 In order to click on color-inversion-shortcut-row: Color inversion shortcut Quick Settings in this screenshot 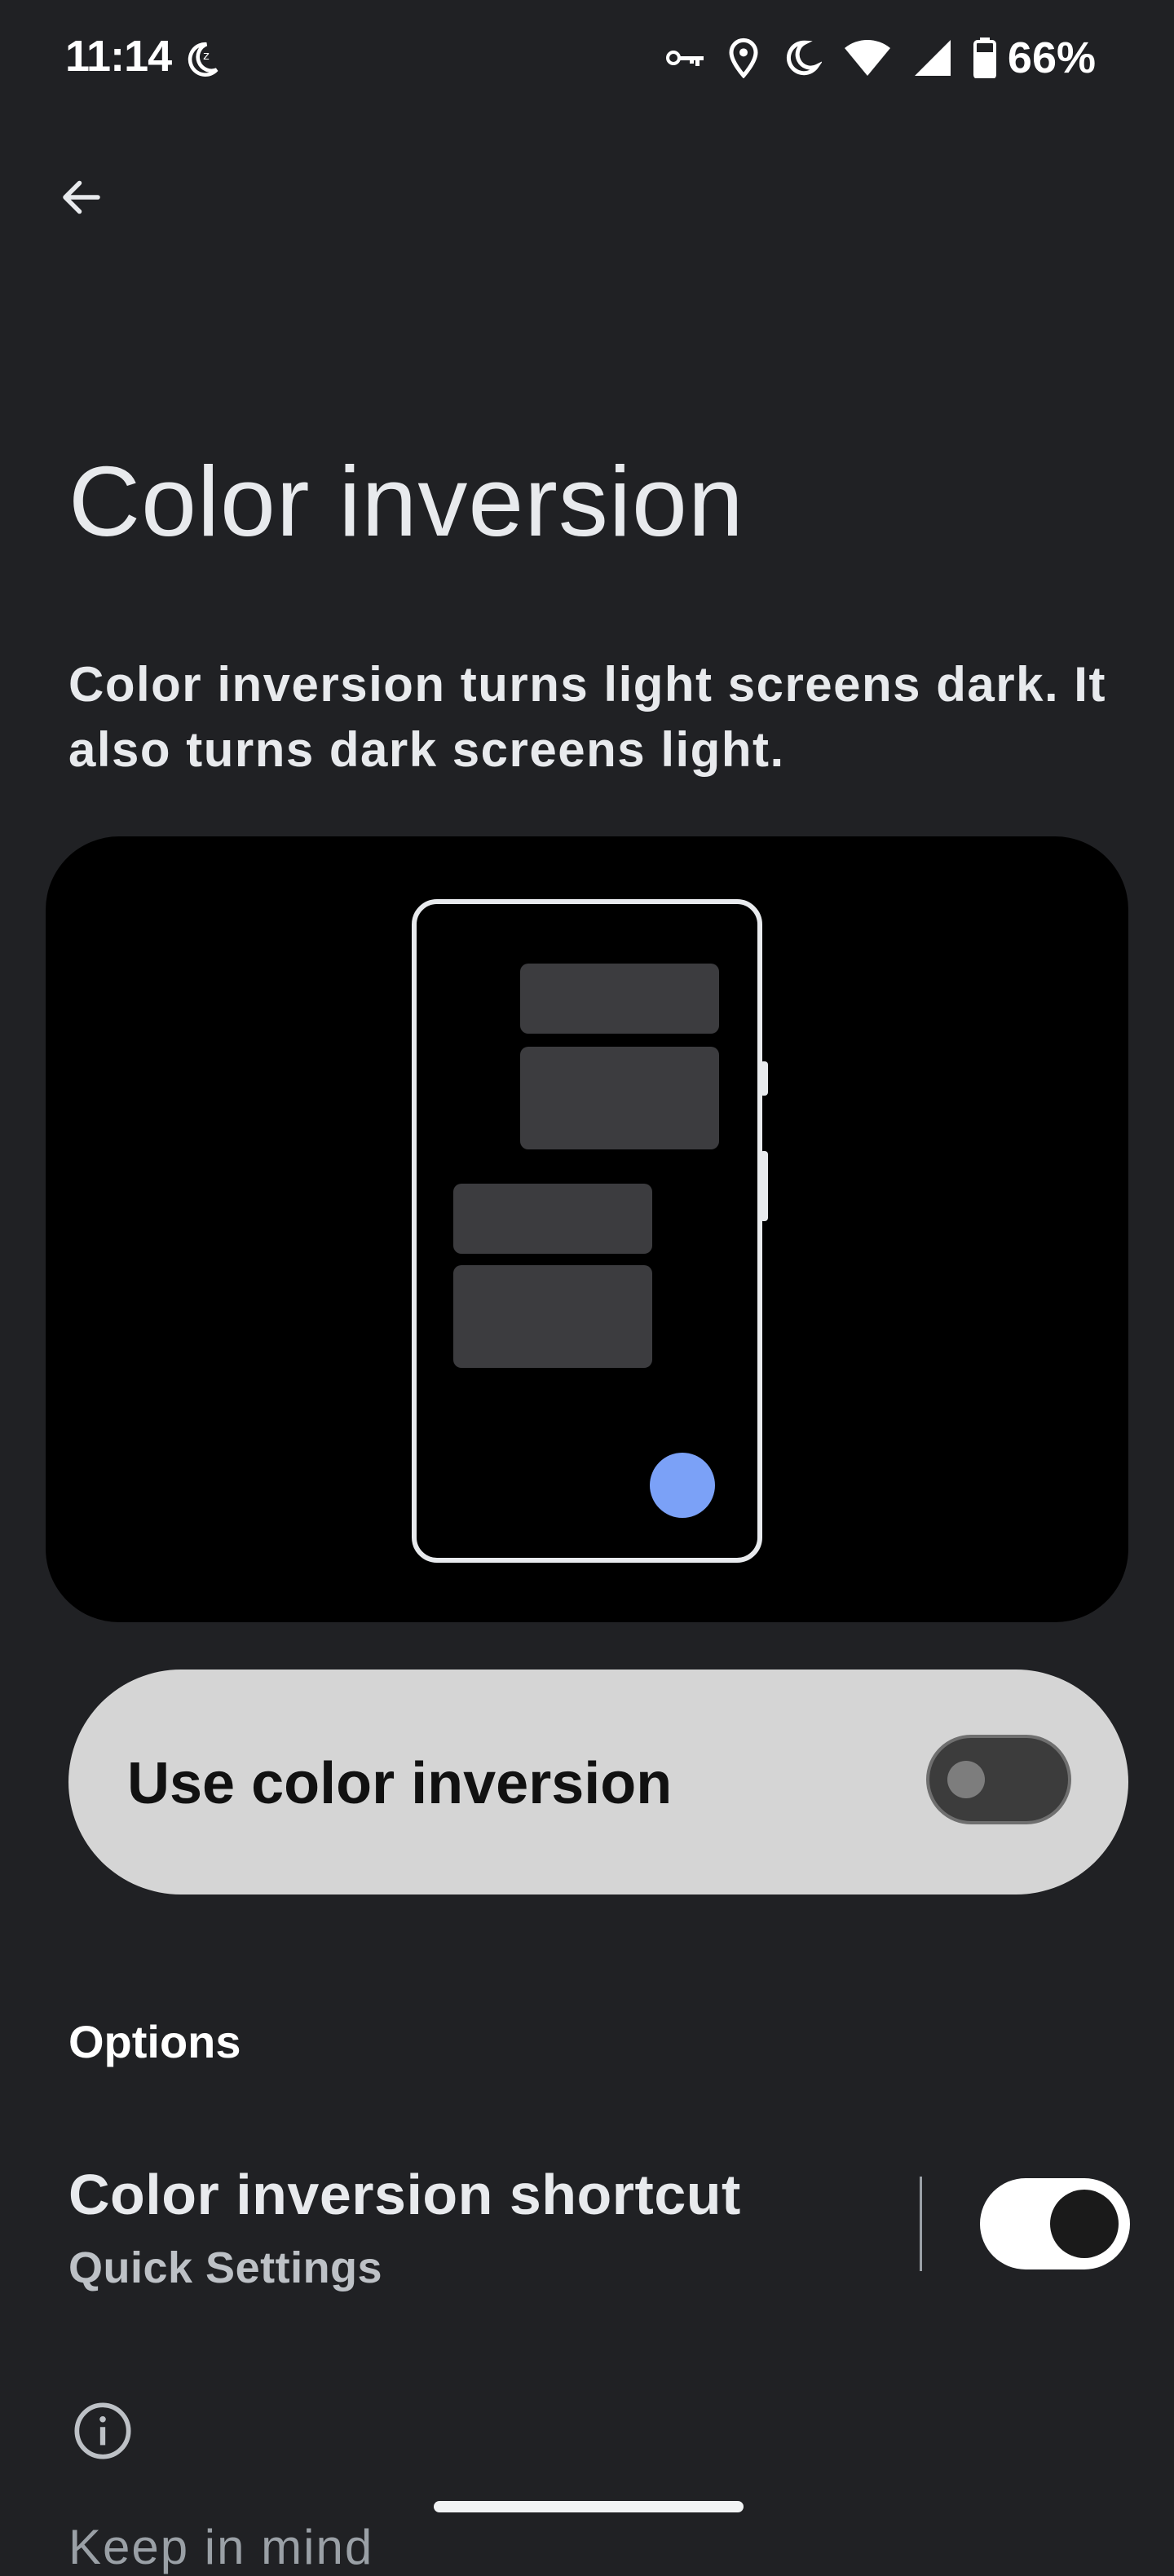, I will do `click(587, 2225)`.